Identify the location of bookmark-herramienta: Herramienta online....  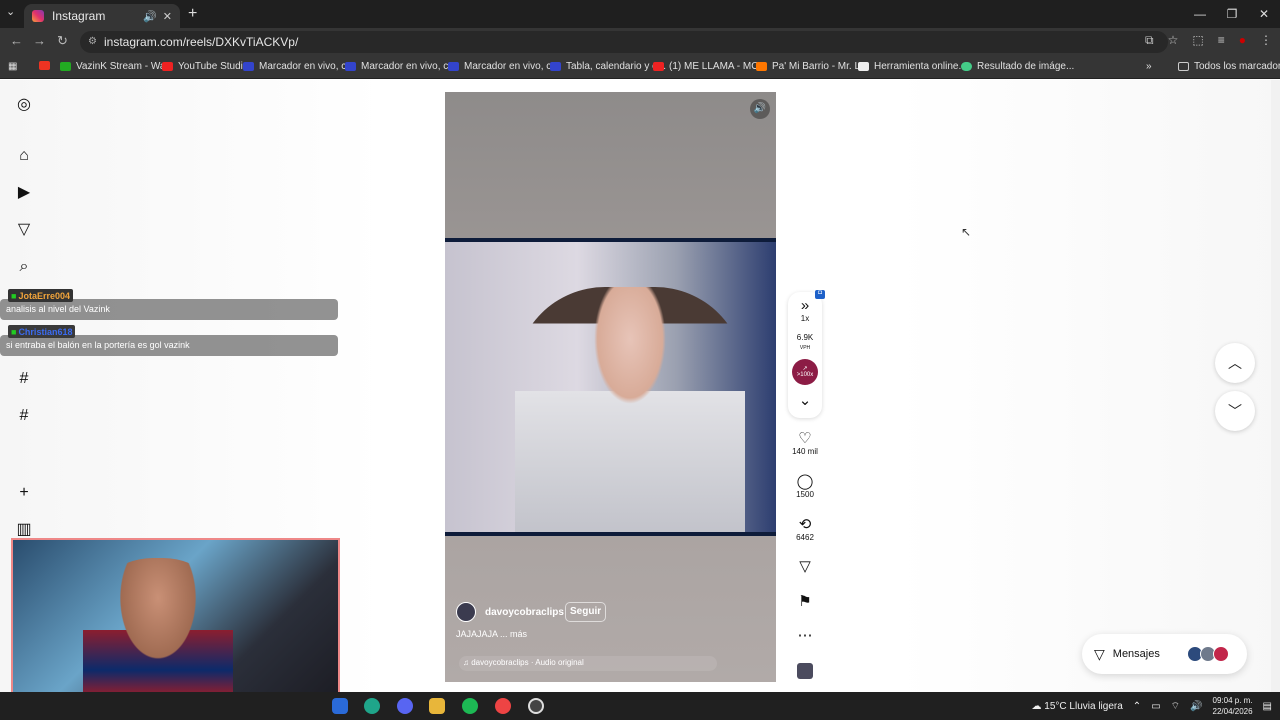
(912, 66).